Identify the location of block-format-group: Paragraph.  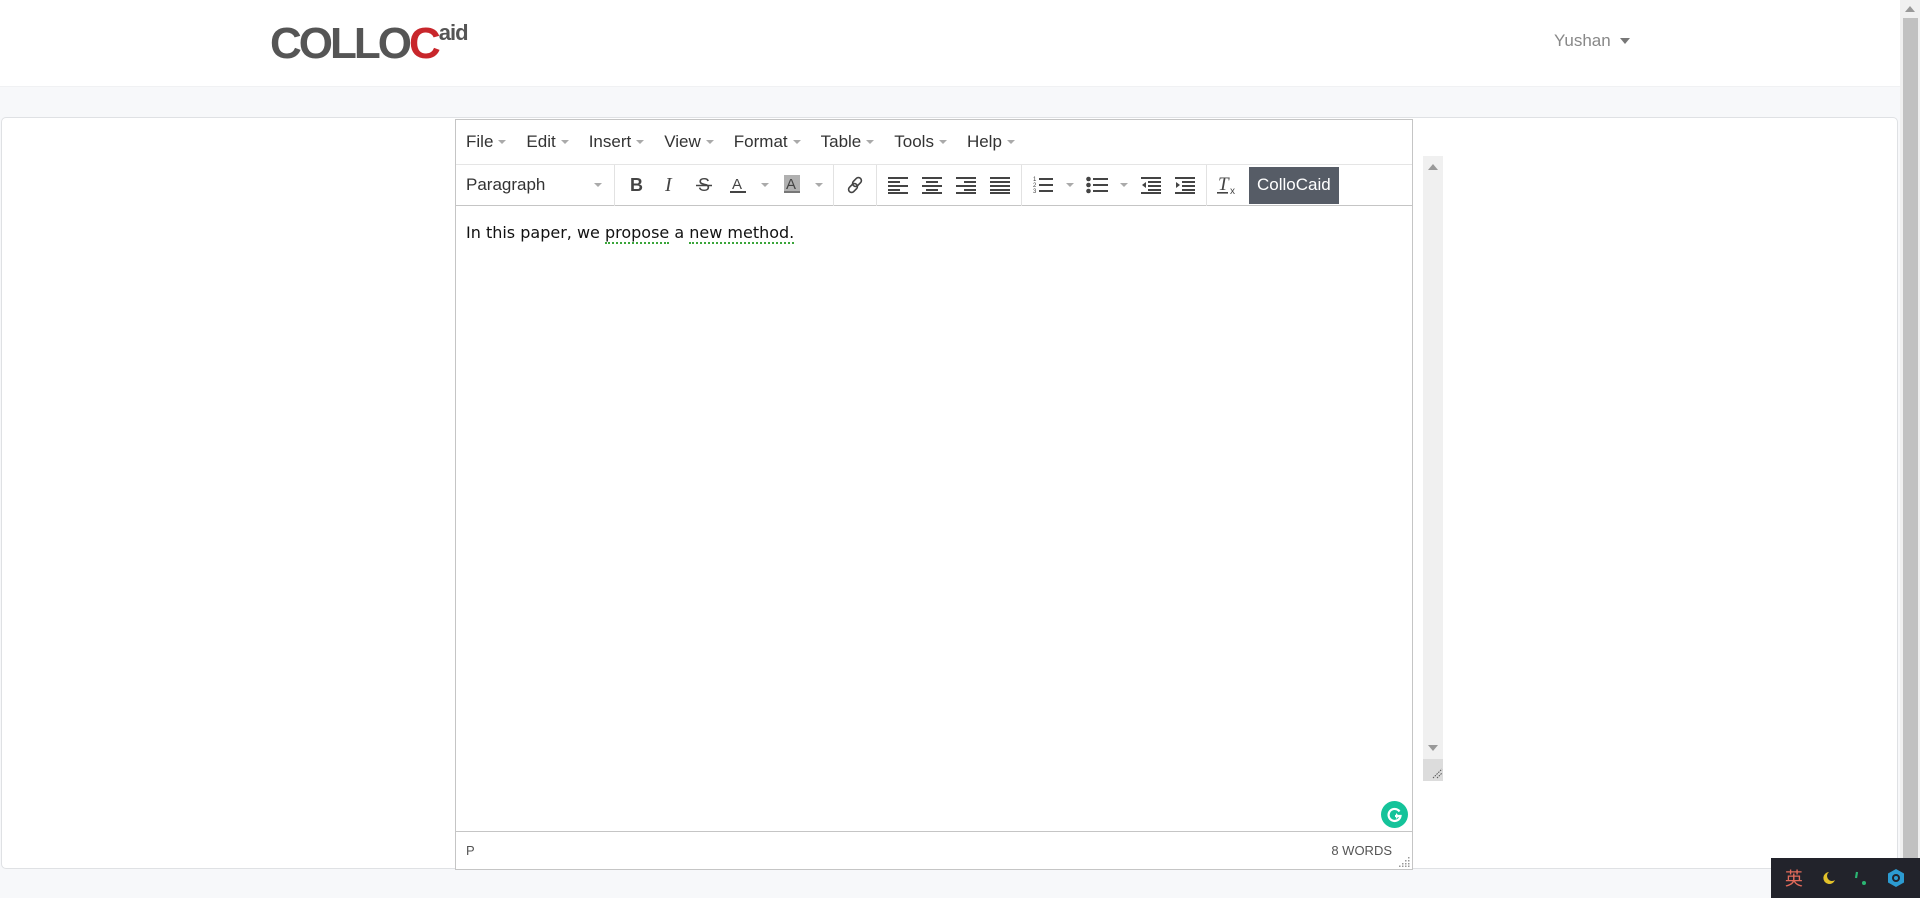
(535, 185).